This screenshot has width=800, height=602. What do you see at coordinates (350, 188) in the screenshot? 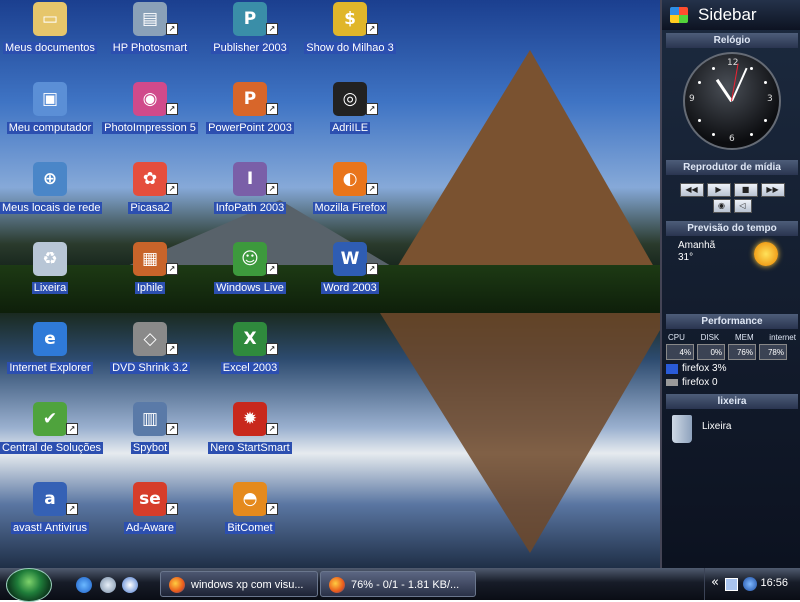
I see `desktop-icon: ◐ ↗ Mozilla Firefox` at bounding box center [350, 188].